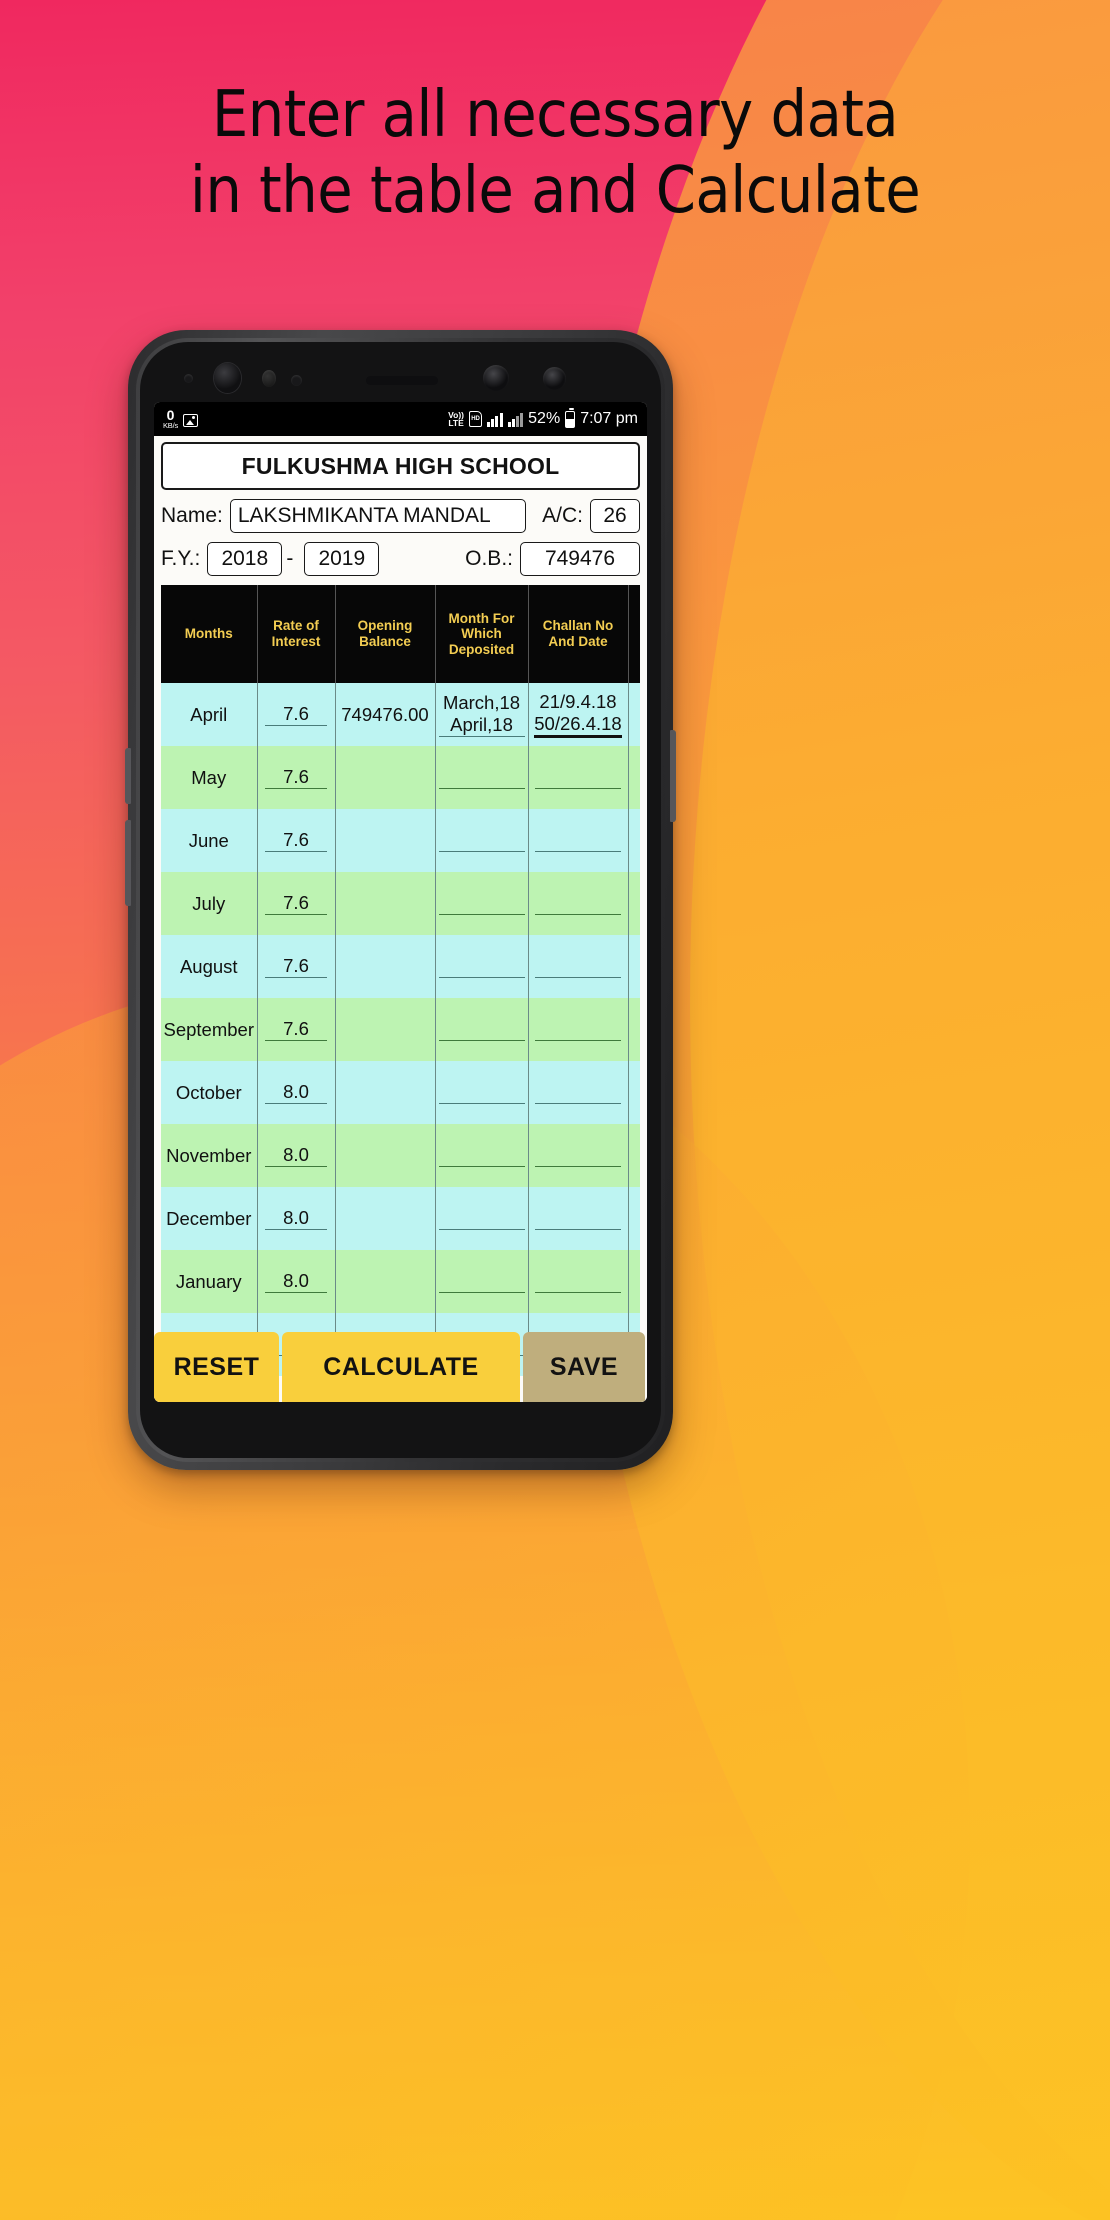 Image resolution: width=1110 pixels, height=2220 pixels. I want to click on cell-opening: 749476.00, so click(385, 714).